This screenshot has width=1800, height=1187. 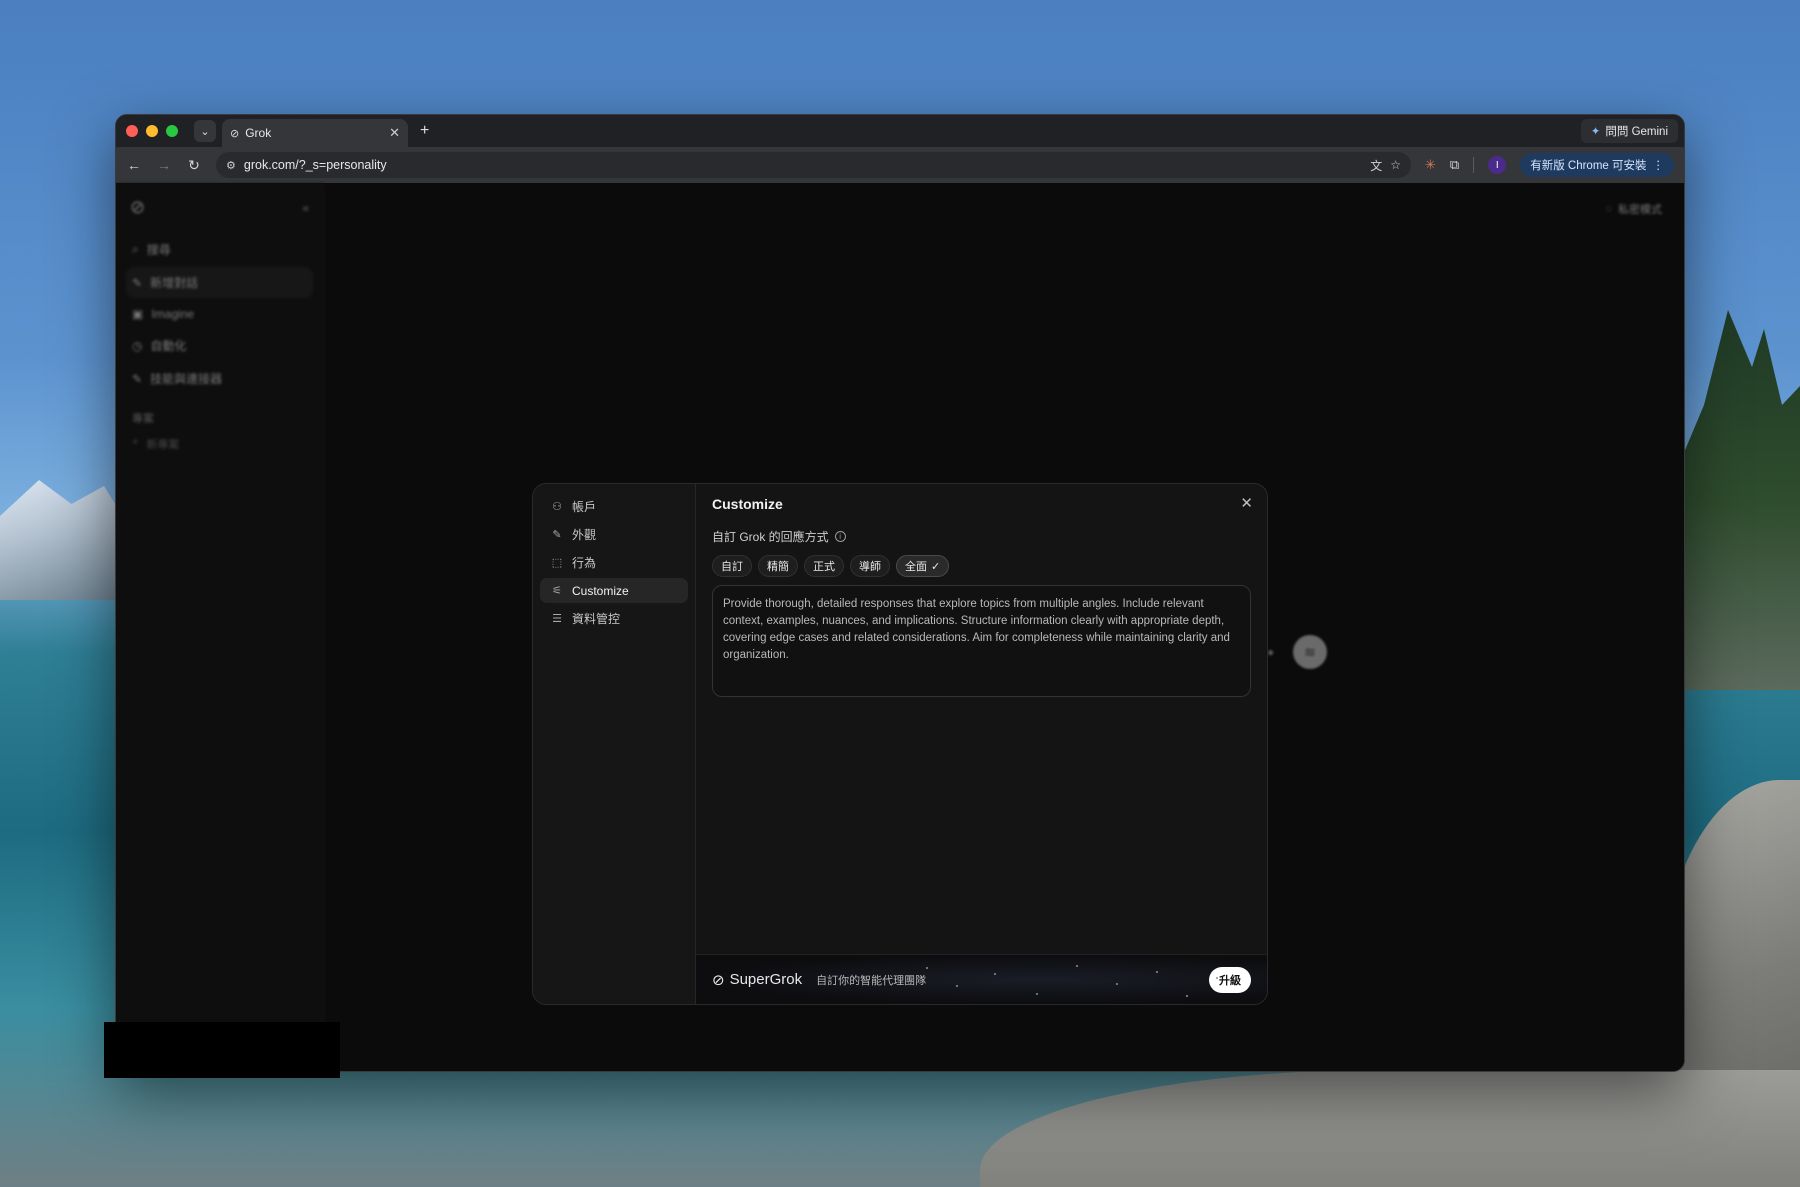 What do you see at coordinates (222, 1050) in the screenshot?
I see `redaction-block` at bounding box center [222, 1050].